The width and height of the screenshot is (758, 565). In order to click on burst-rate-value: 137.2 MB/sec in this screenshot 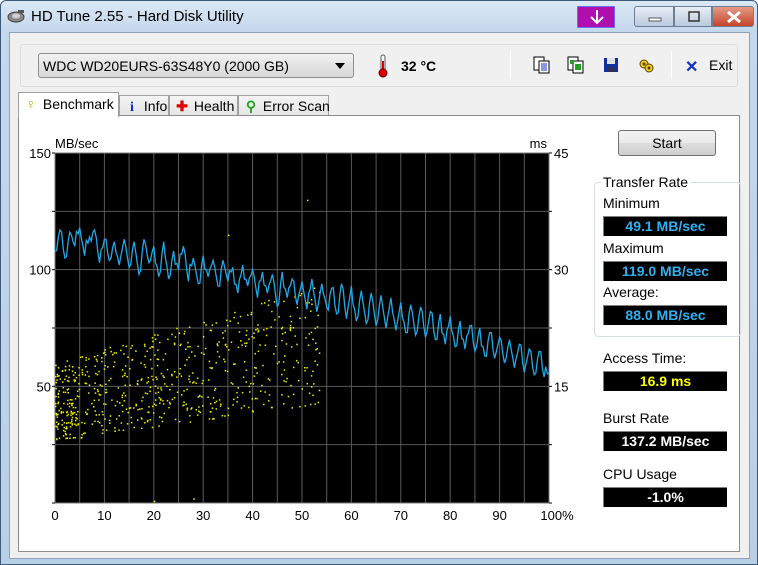, I will do `click(665, 441)`.